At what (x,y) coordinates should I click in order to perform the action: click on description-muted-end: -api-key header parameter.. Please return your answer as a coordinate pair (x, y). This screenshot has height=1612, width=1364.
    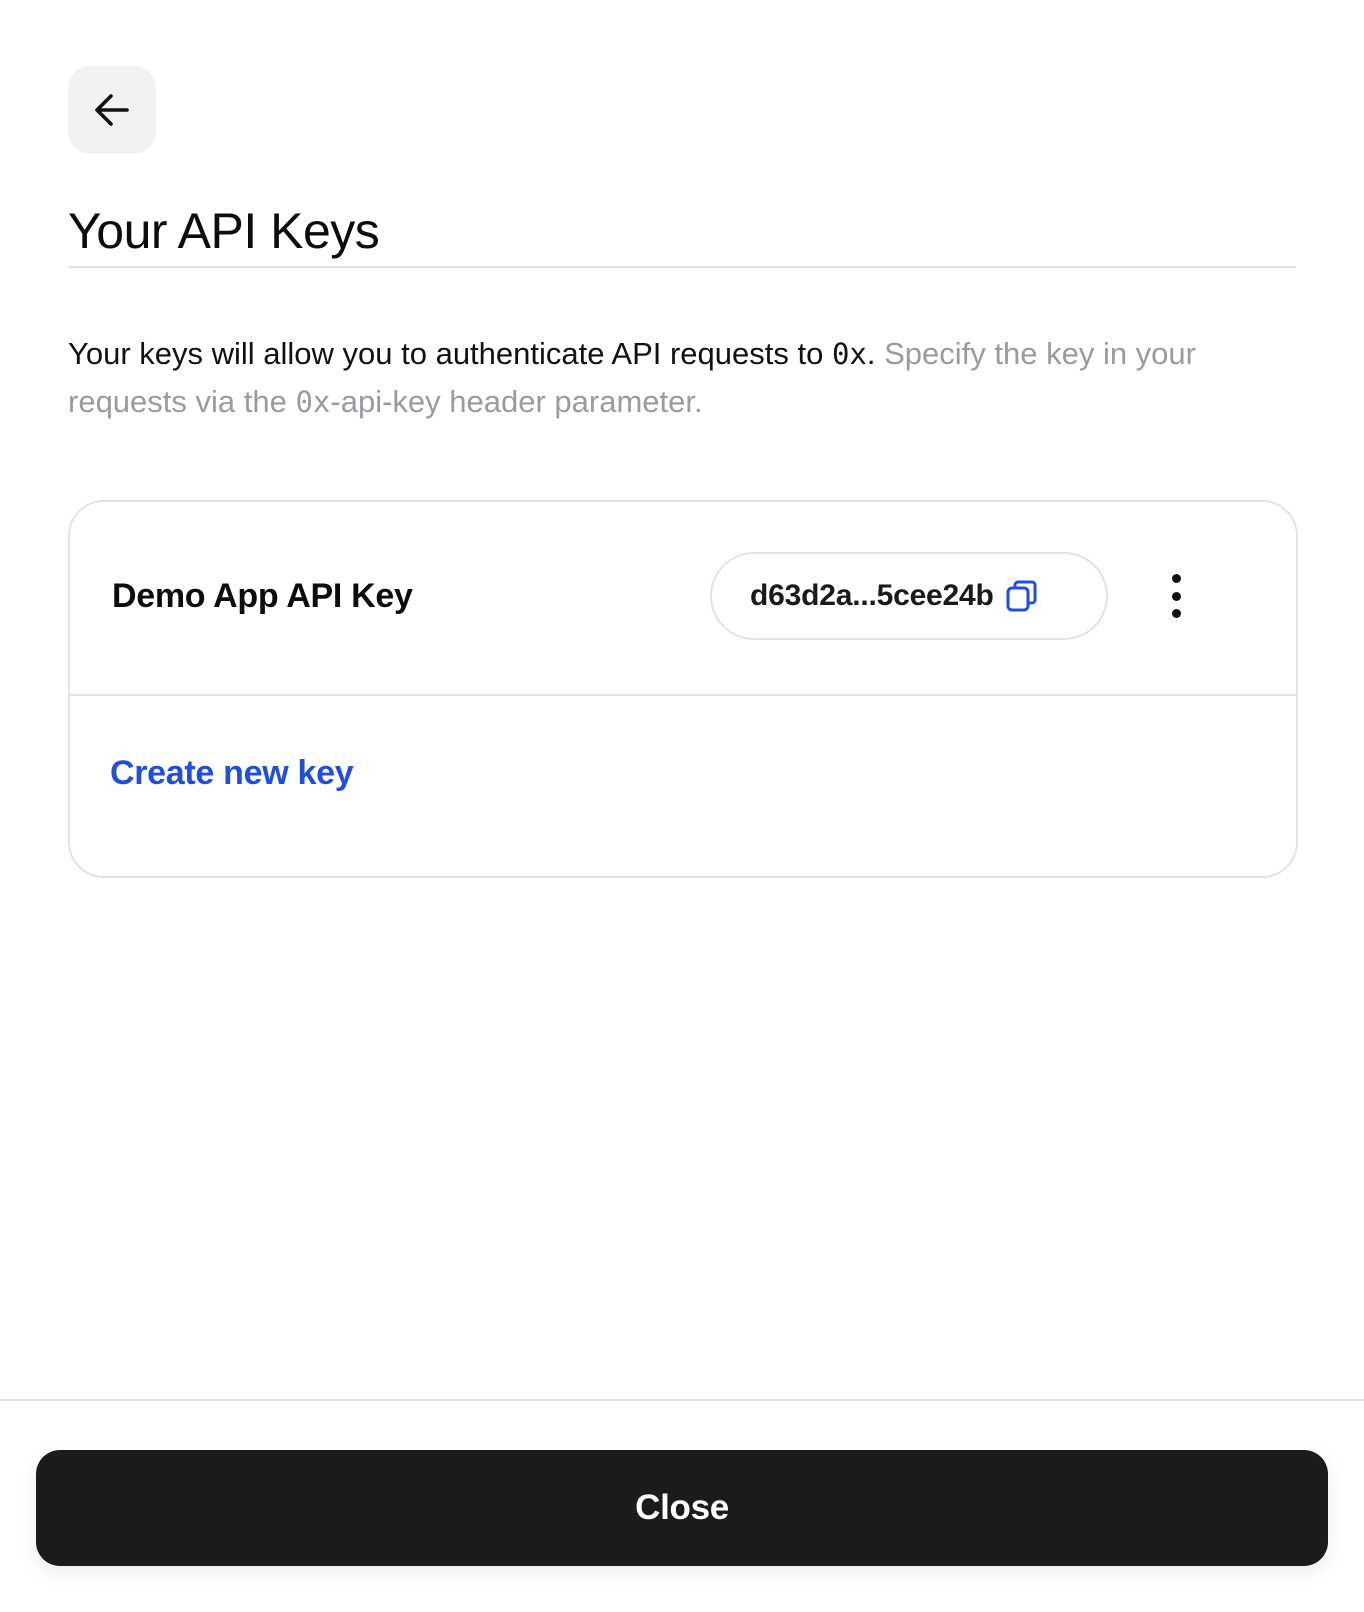
    Looking at the image, I should click on (516, 401).